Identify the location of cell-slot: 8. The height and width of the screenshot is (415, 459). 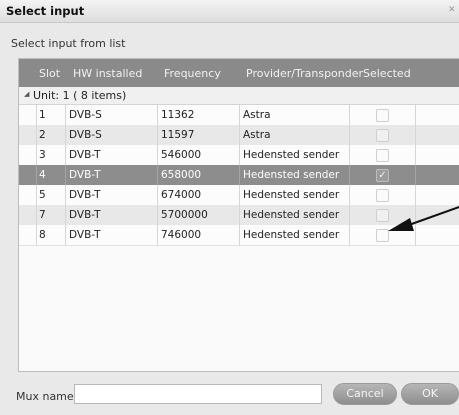
(42, 235).